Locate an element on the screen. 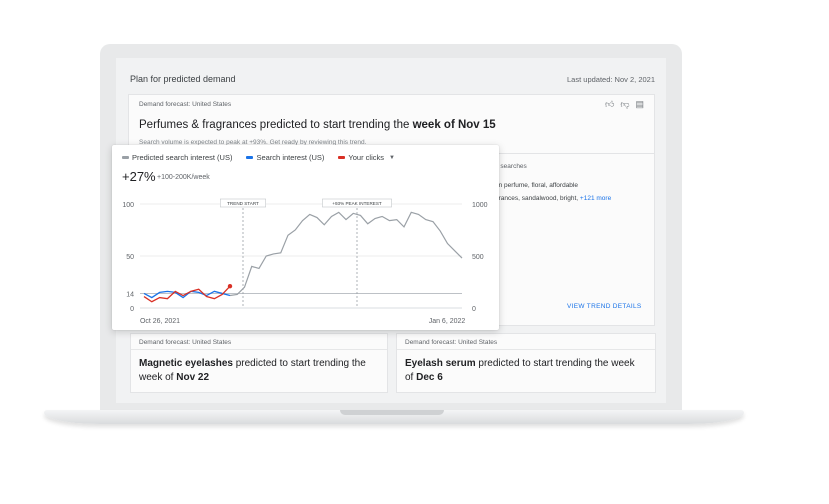  top-searches-label: p searches is located at coordinates (511, 166).